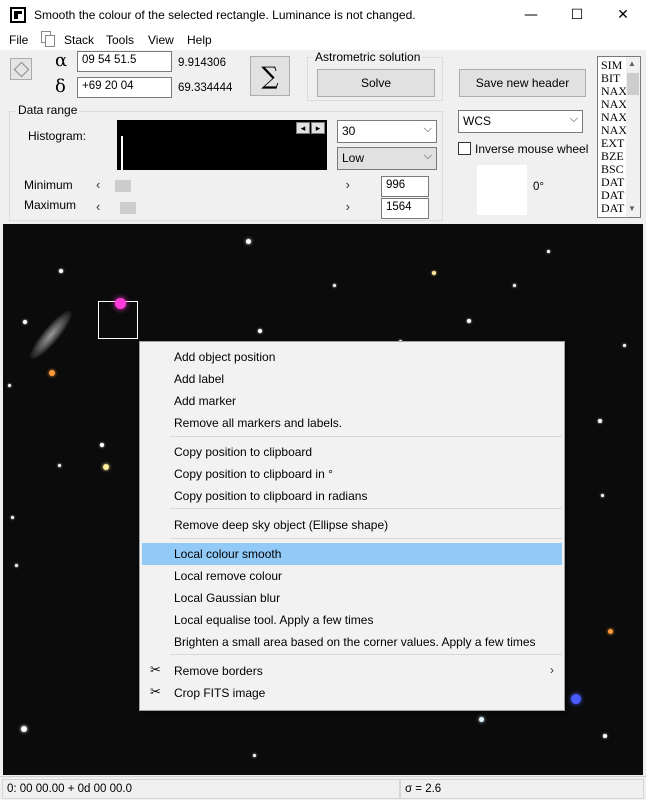  Describe the element at coordinates (611, 65) in the screenshot. I see `header-line: SIM` at that location.